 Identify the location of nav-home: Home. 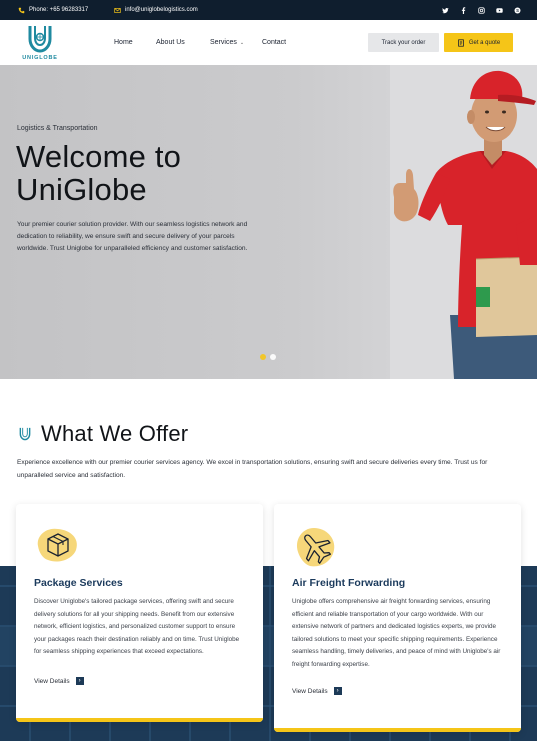
(123, 42).